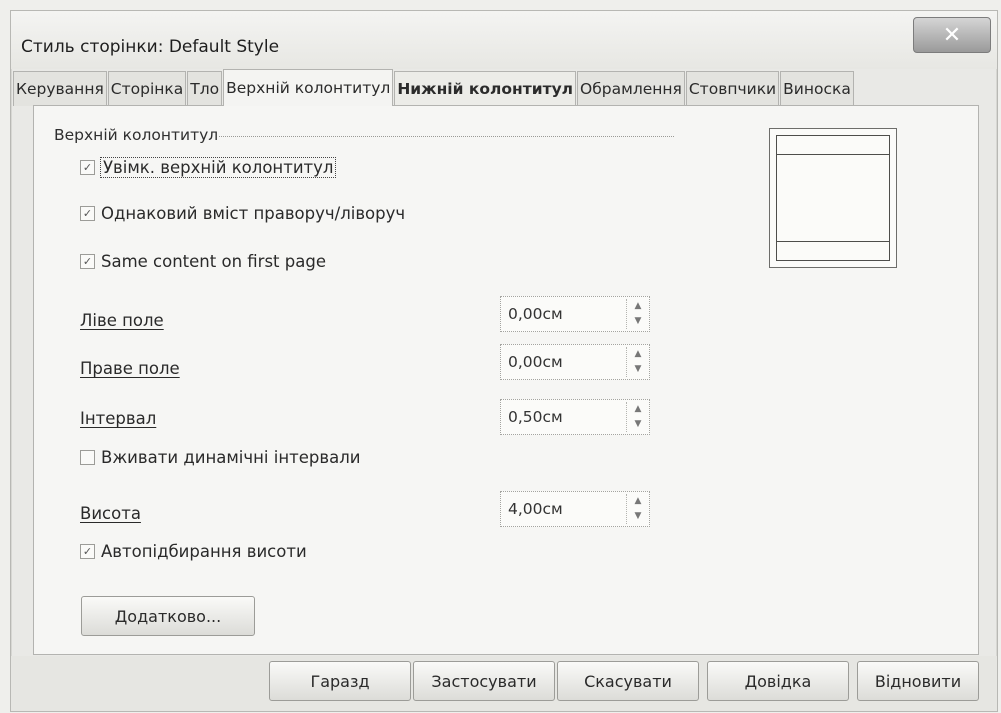 The width and height of the screenshot is (1001, 713). I want to click on tab-footnote: Виноска, so click(817, 88).